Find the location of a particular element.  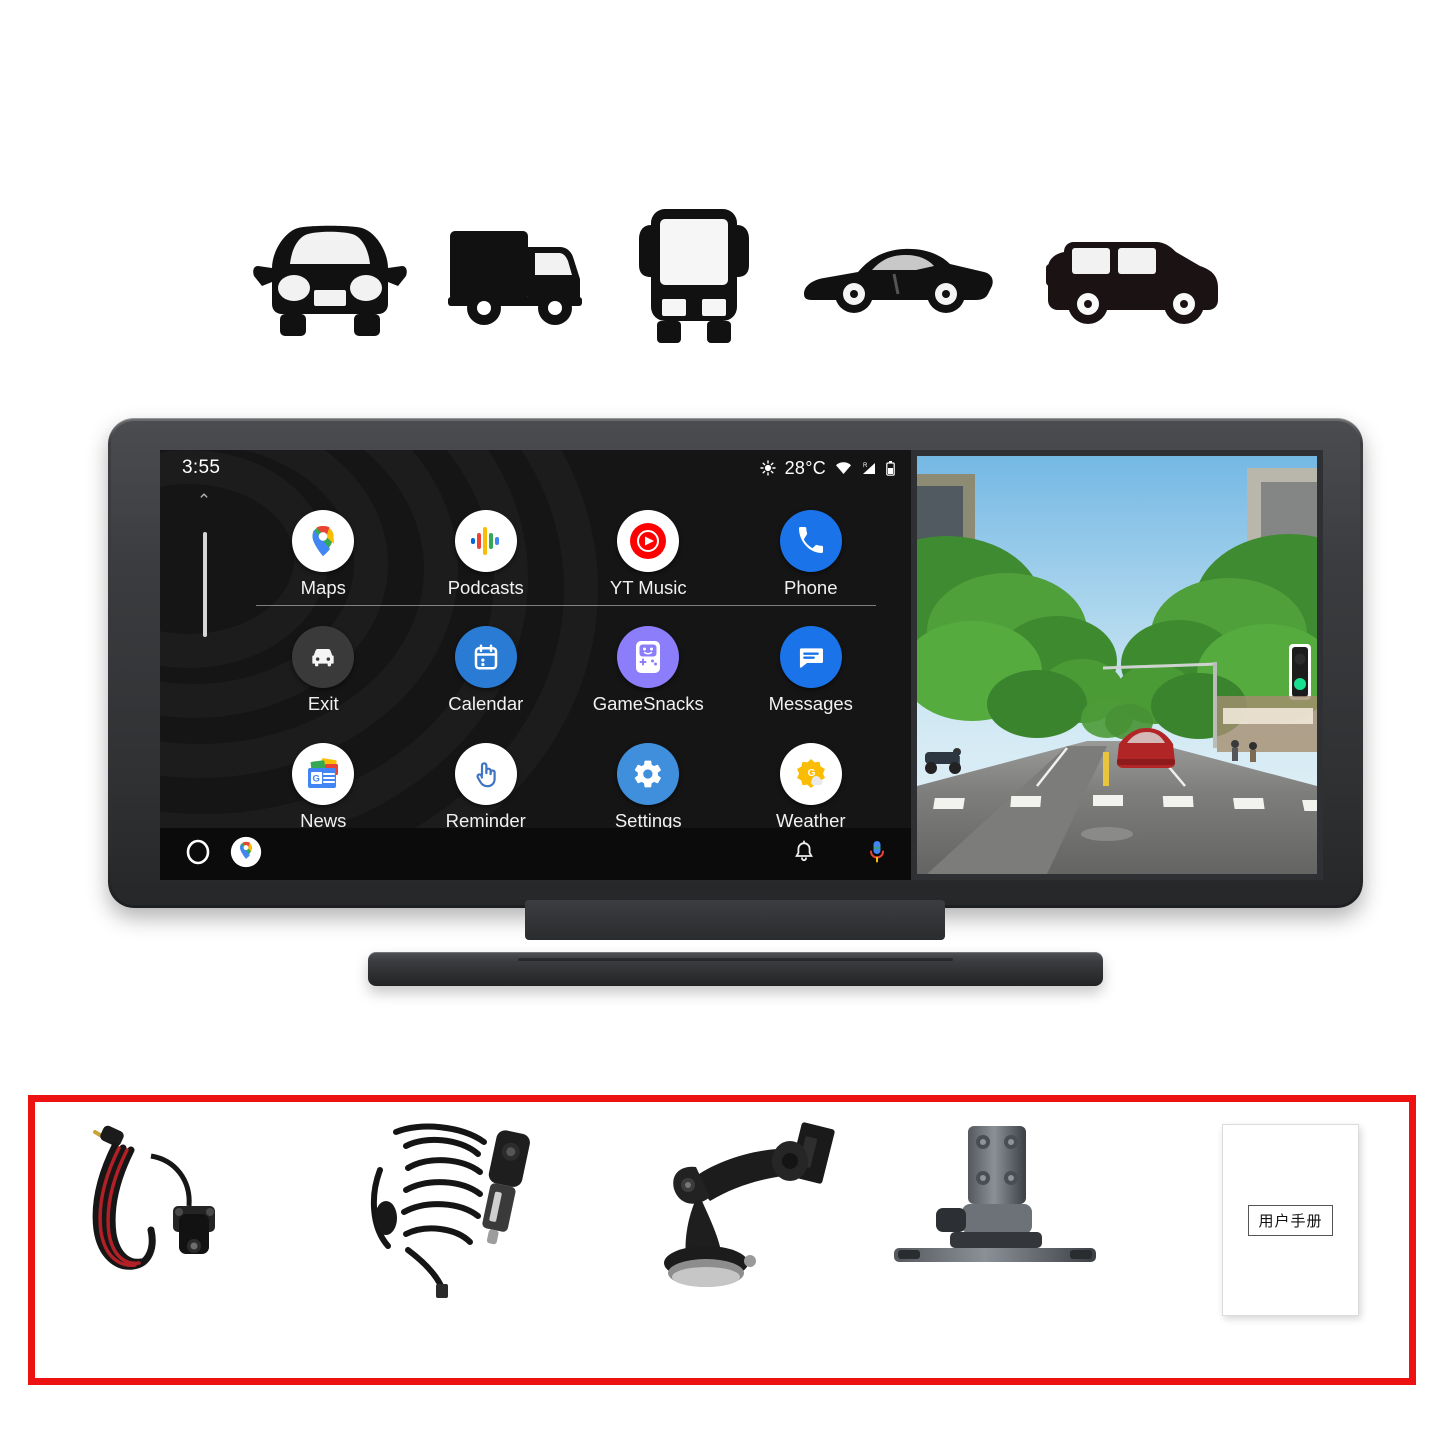

google-podcasts-icon is located at coordinates (485, 540).